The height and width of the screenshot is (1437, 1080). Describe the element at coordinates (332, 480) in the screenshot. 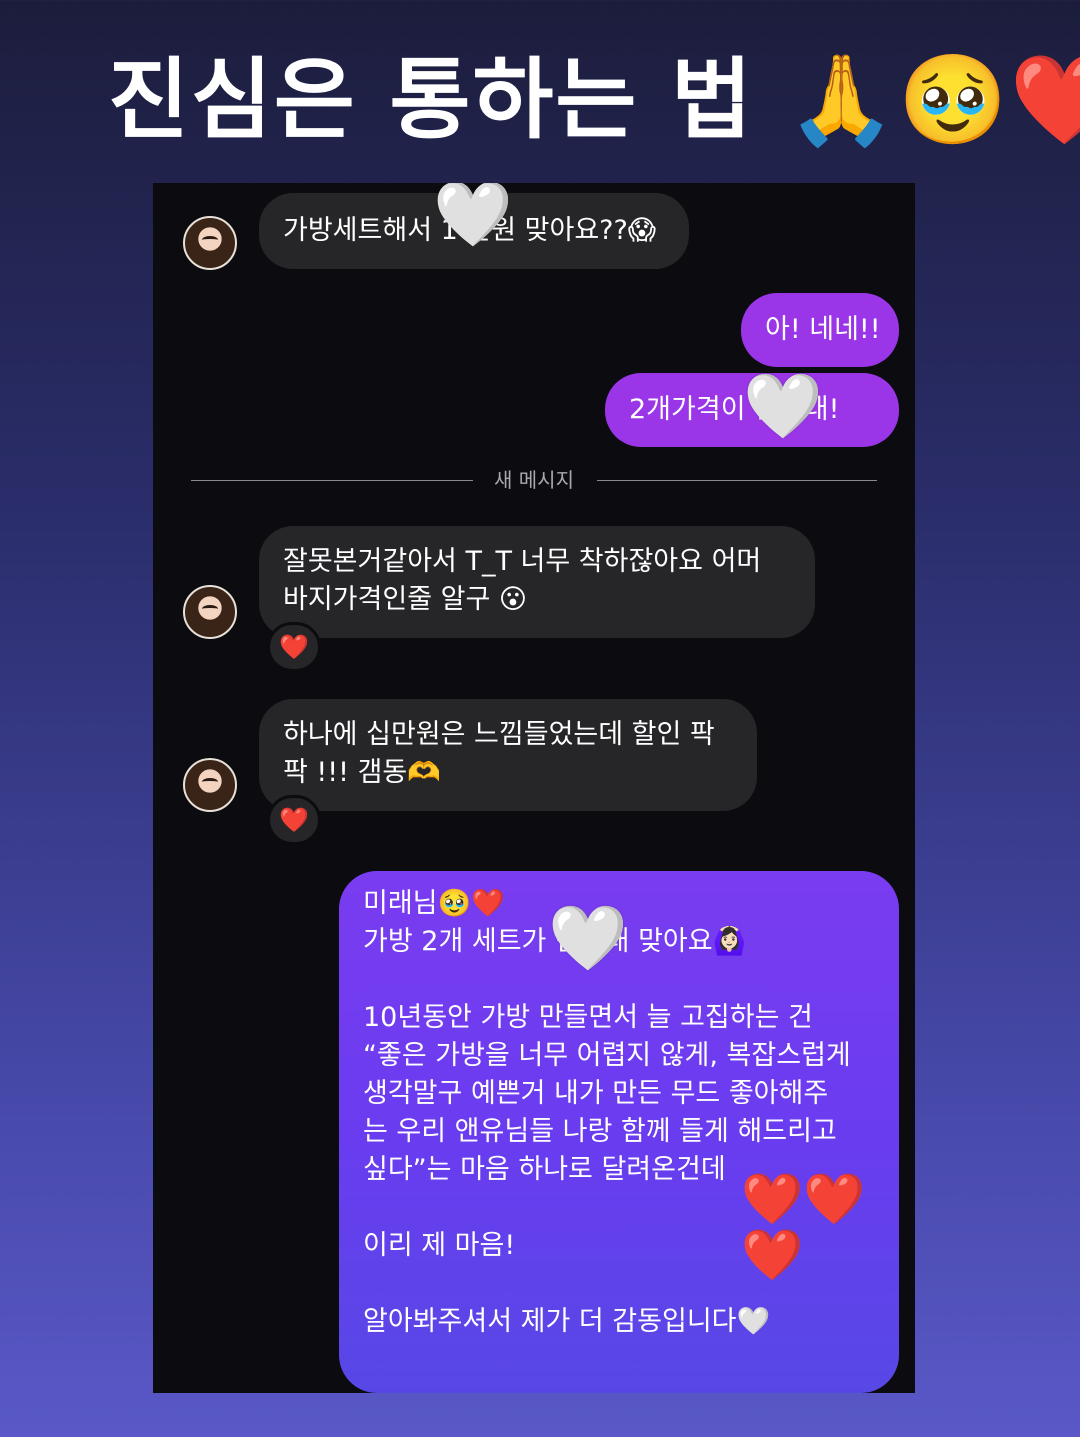

I see `divider-line-left` at that location.